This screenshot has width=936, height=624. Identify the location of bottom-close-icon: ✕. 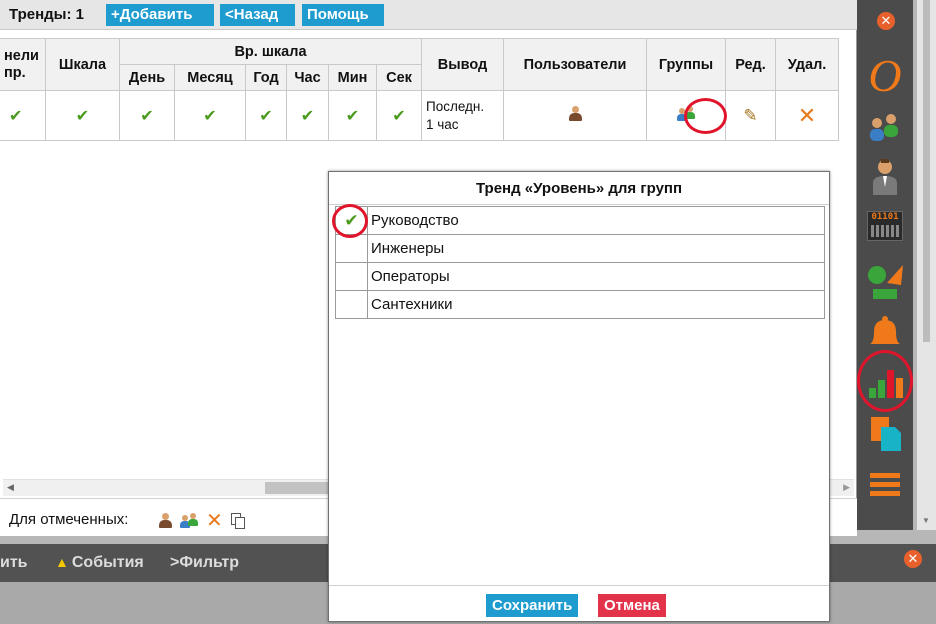
(913, 559).